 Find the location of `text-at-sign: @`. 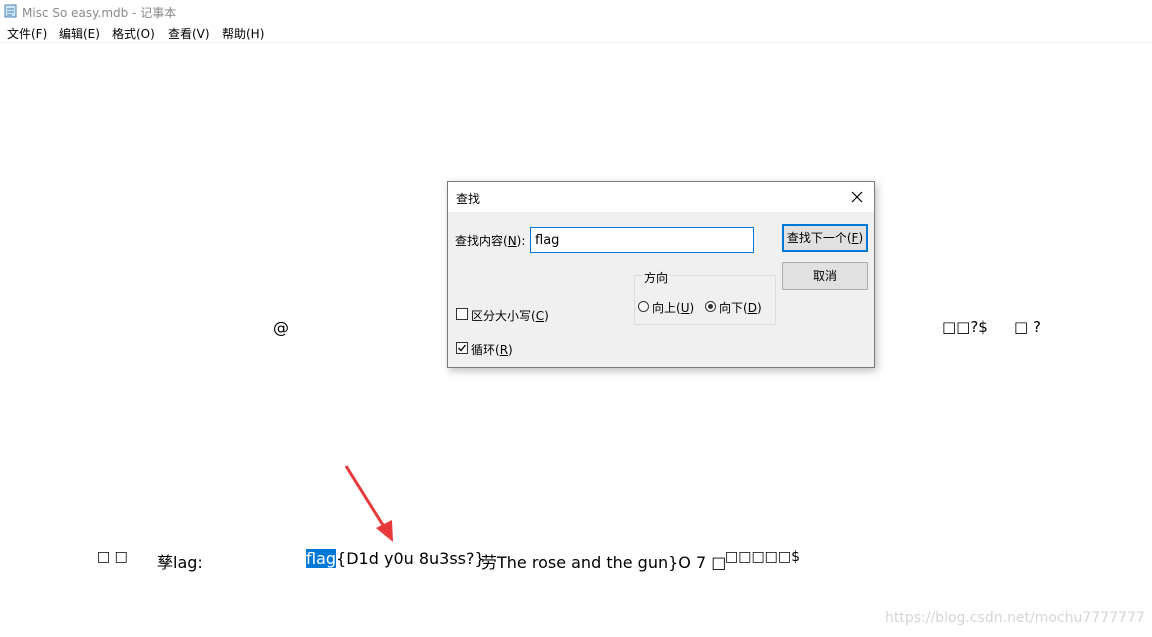

text-at-sign: @ is located at coordinates (281, 327).